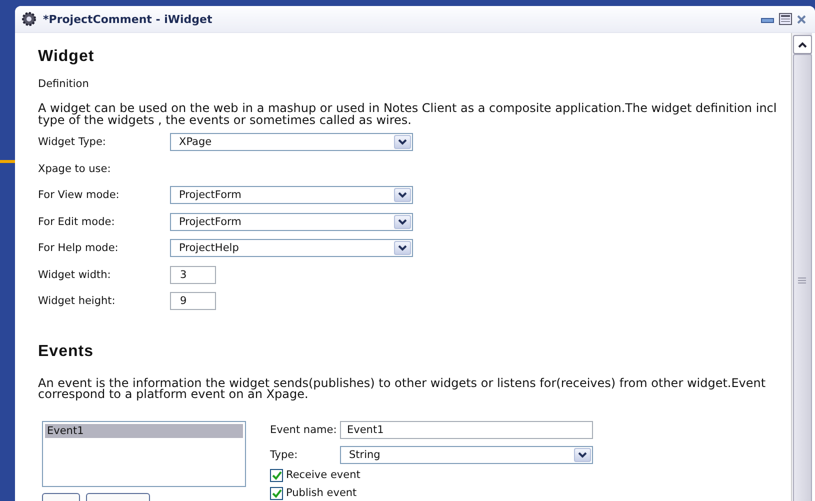  Describe the element at coordinates (193, 301) in the screenshot. I see `number-field: 9` at that location.